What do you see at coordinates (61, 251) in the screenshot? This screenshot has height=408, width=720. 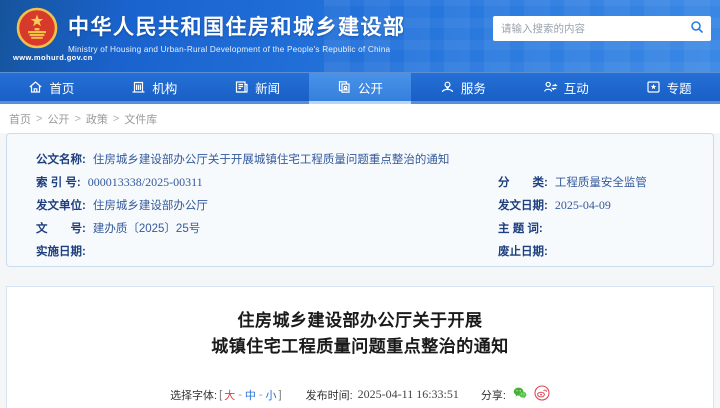 I see `effective-date-label: 实施日期:` at bounding box center [61, 251].